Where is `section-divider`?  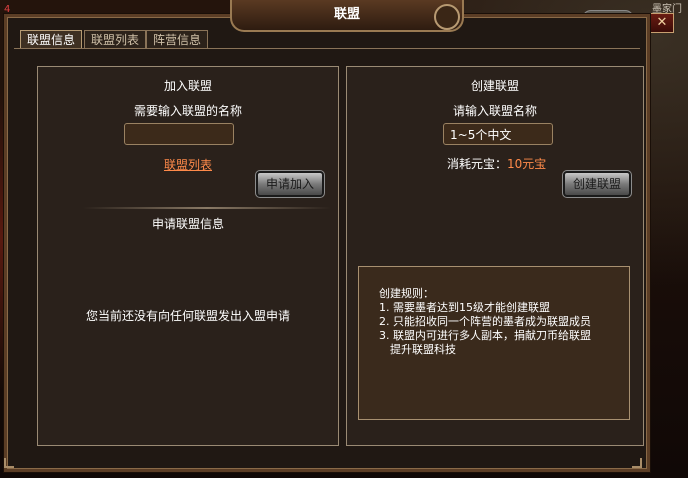
section-divider is located at coordinates (207, 208).